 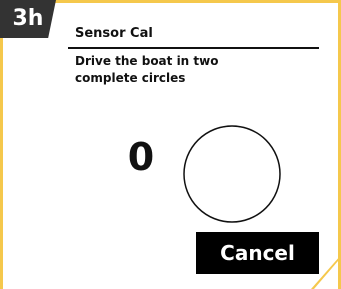 What do you see at coordinates (147, 69) in the screenshot?
I see `instruction-text: Drive the boat in two complete circles` at bounding box center [147, 69].